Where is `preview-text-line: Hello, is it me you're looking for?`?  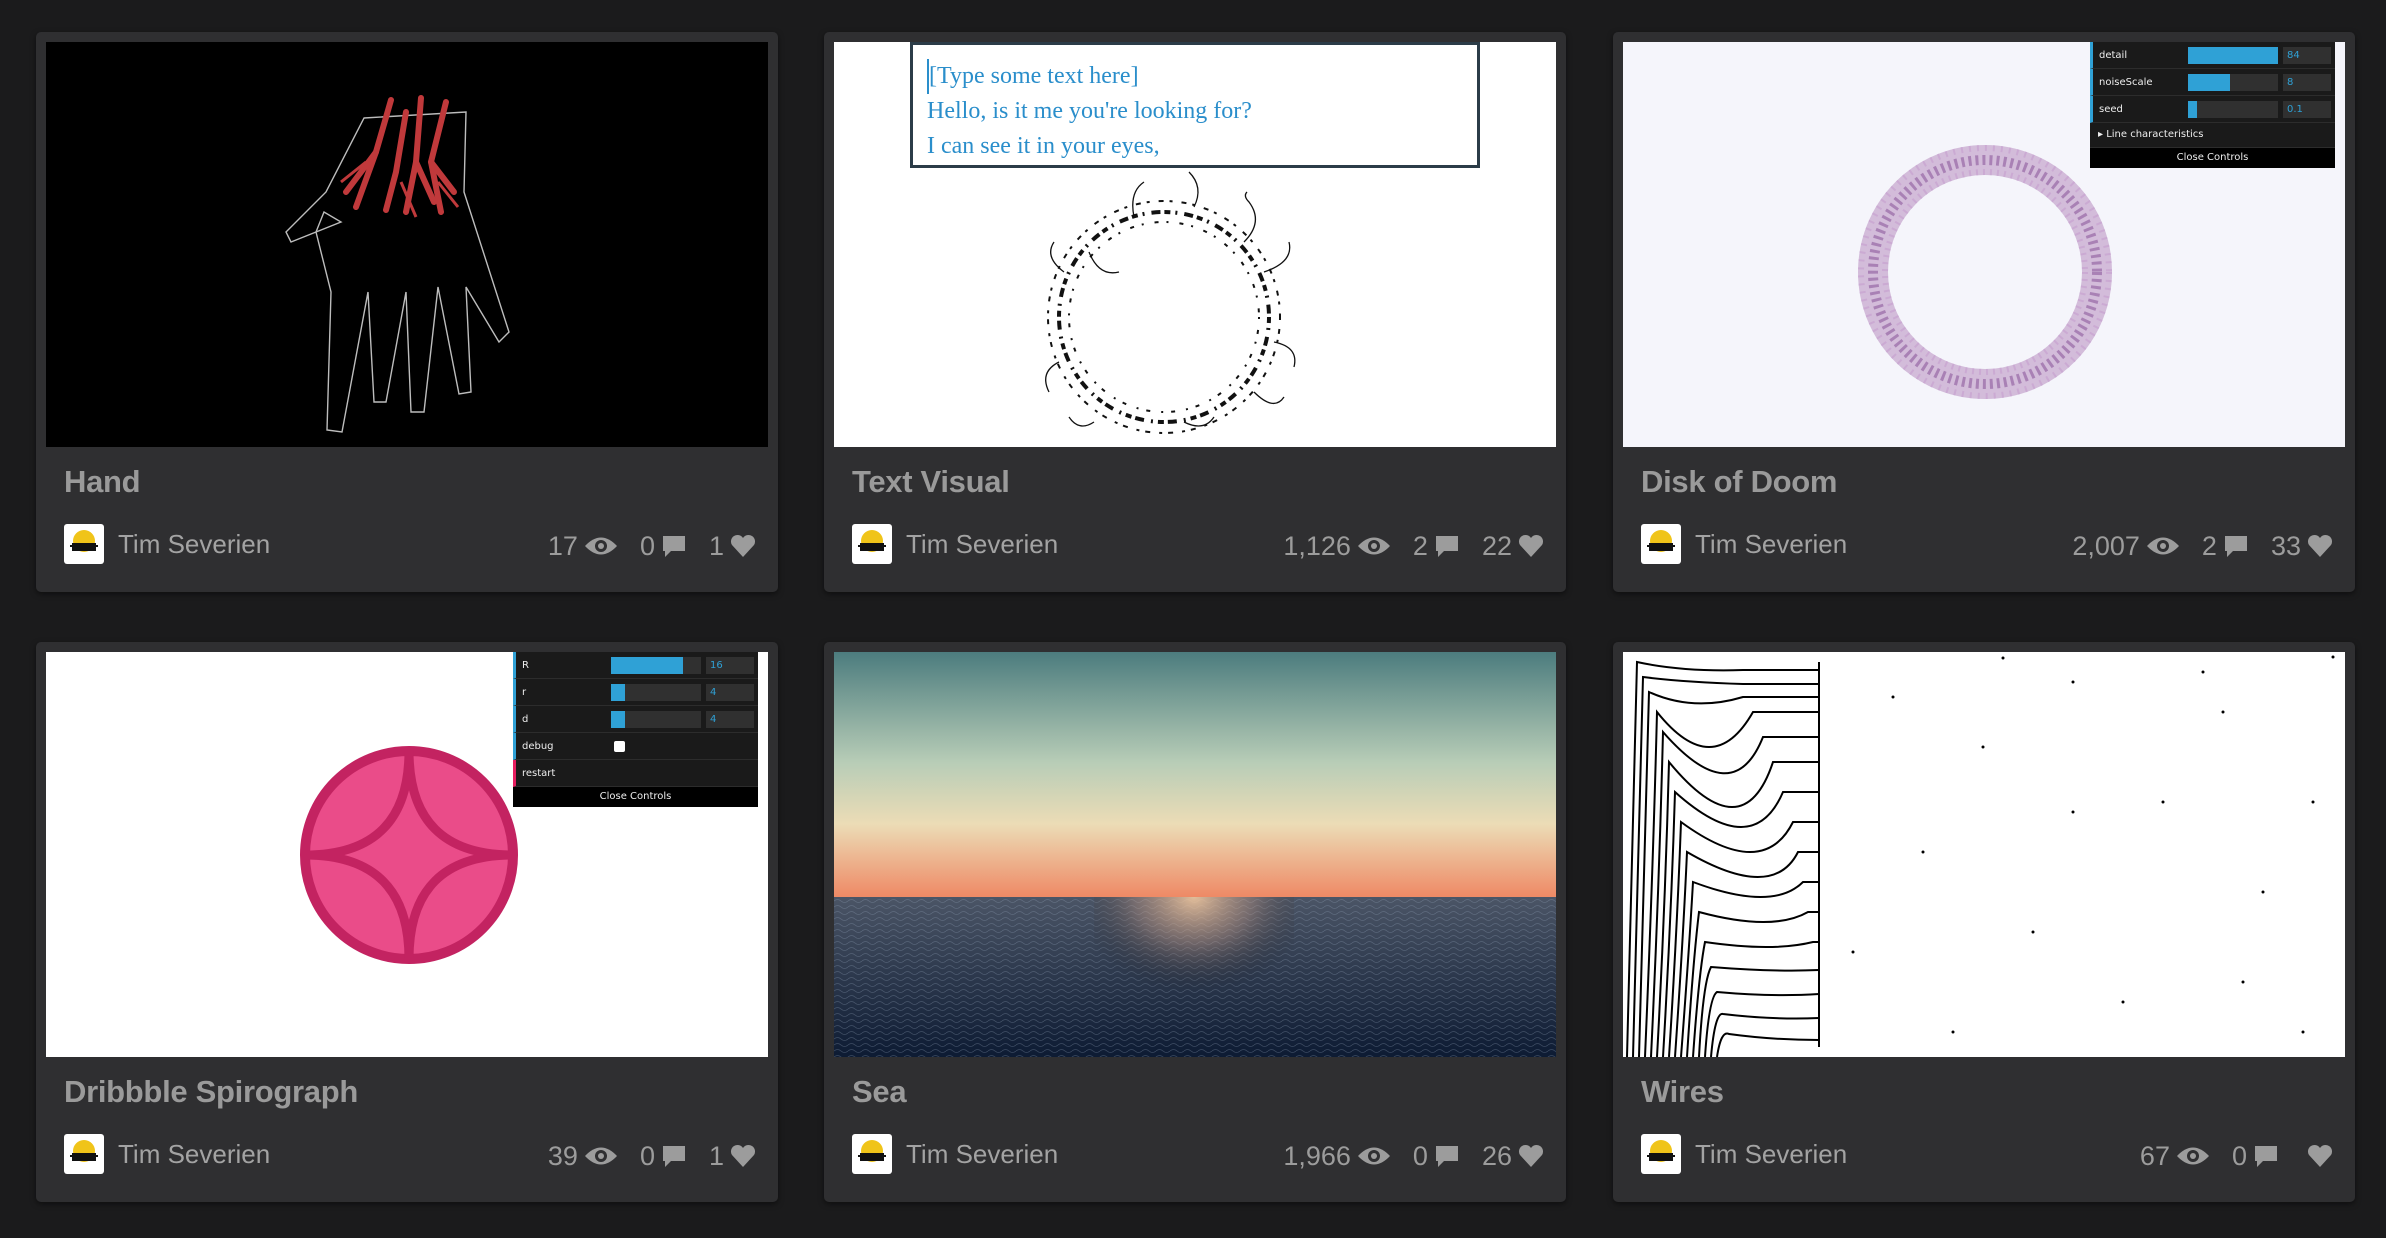 preview-text-line: Hello, is it me you're looking for? is located at coordinates (1089, 111).